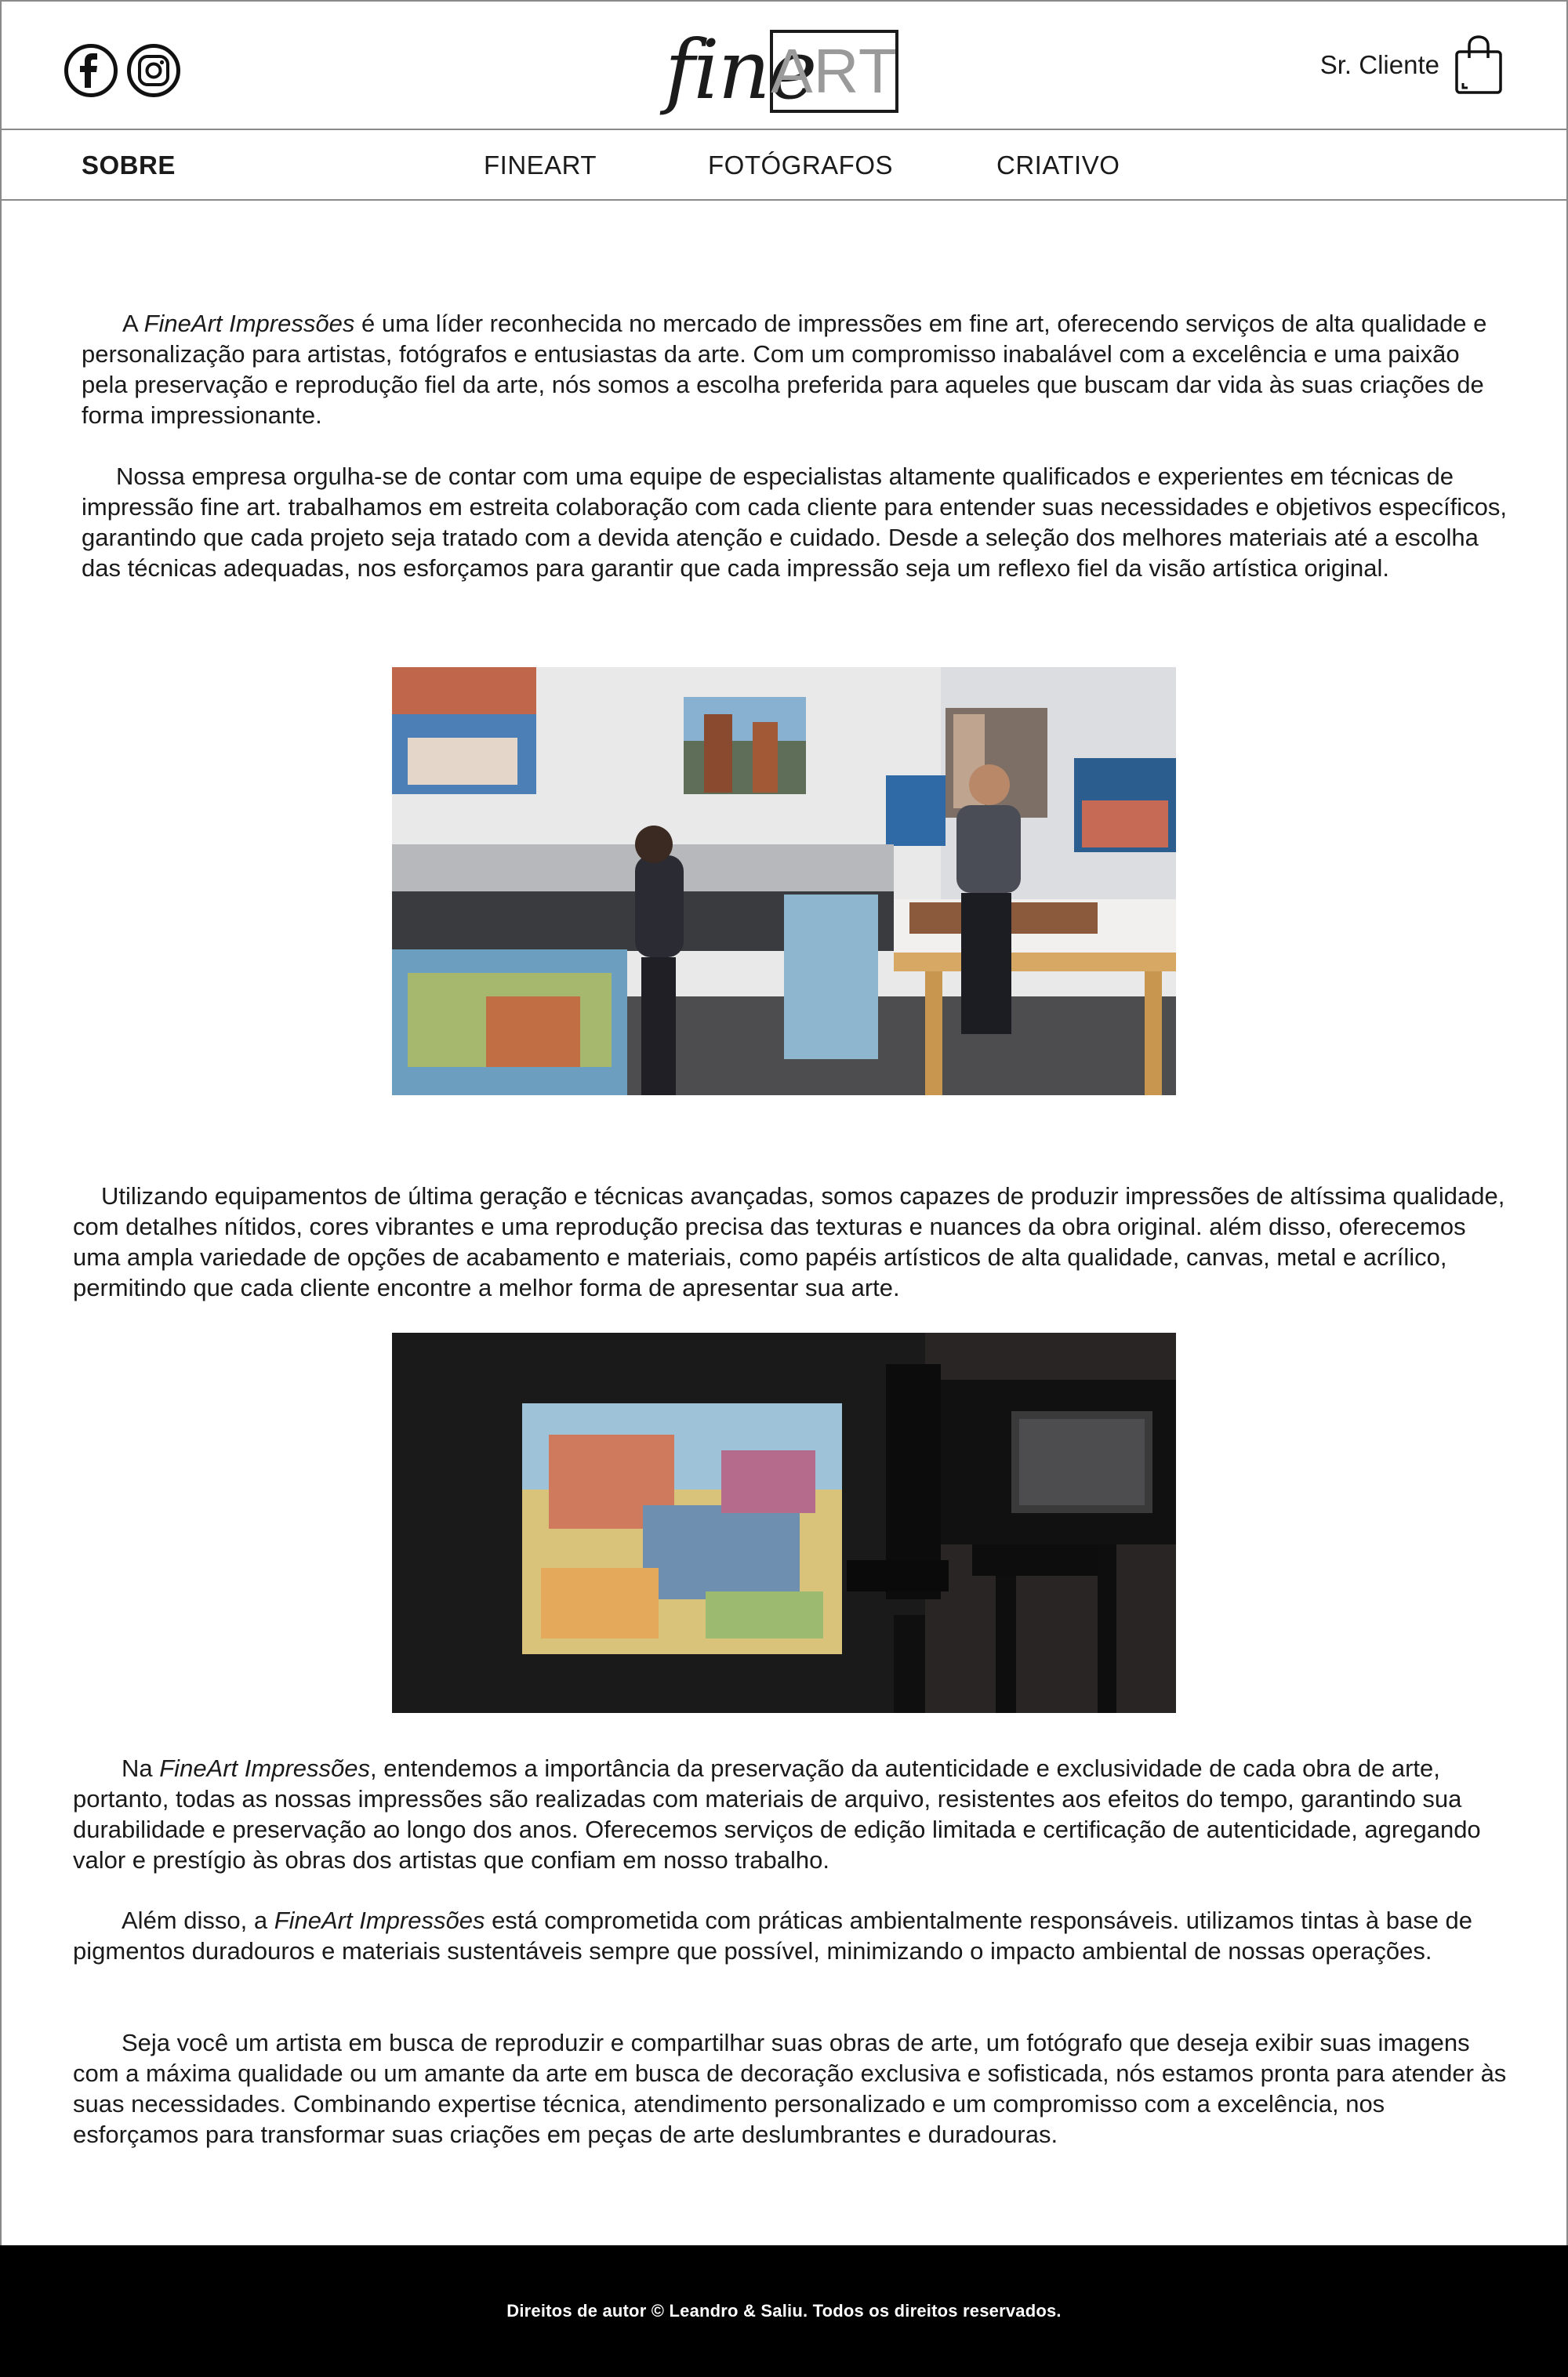 This screenshot has height=2377, width=1568. What do you see at coordinates (800, 165) in the screenshot?
I see `nav-item-fotografos: FOTÓGRAFOS` at bounding box center [800, 165].